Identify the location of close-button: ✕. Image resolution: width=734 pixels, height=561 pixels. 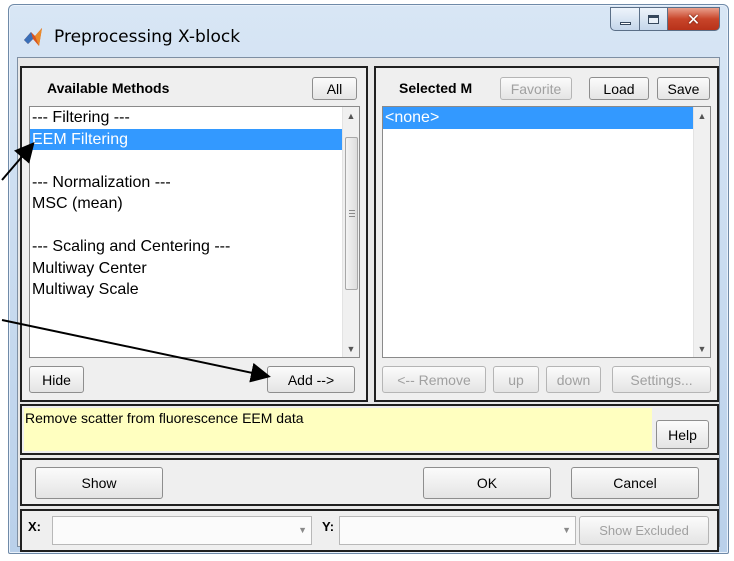
(694, 19).